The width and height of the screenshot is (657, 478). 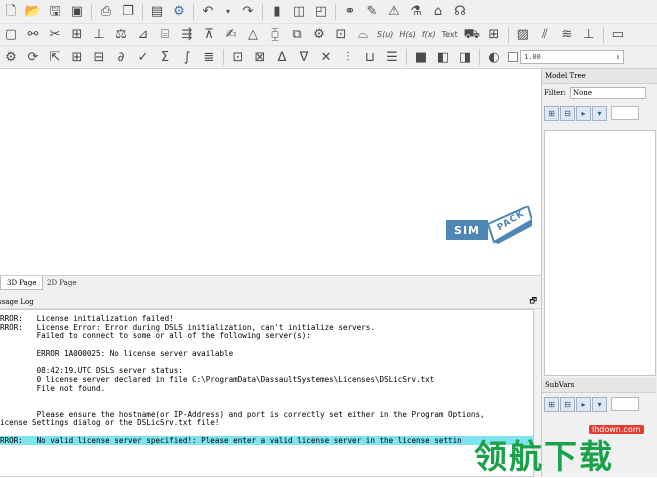 I want to click on subvars-search-input, so click(x=625, y=404).